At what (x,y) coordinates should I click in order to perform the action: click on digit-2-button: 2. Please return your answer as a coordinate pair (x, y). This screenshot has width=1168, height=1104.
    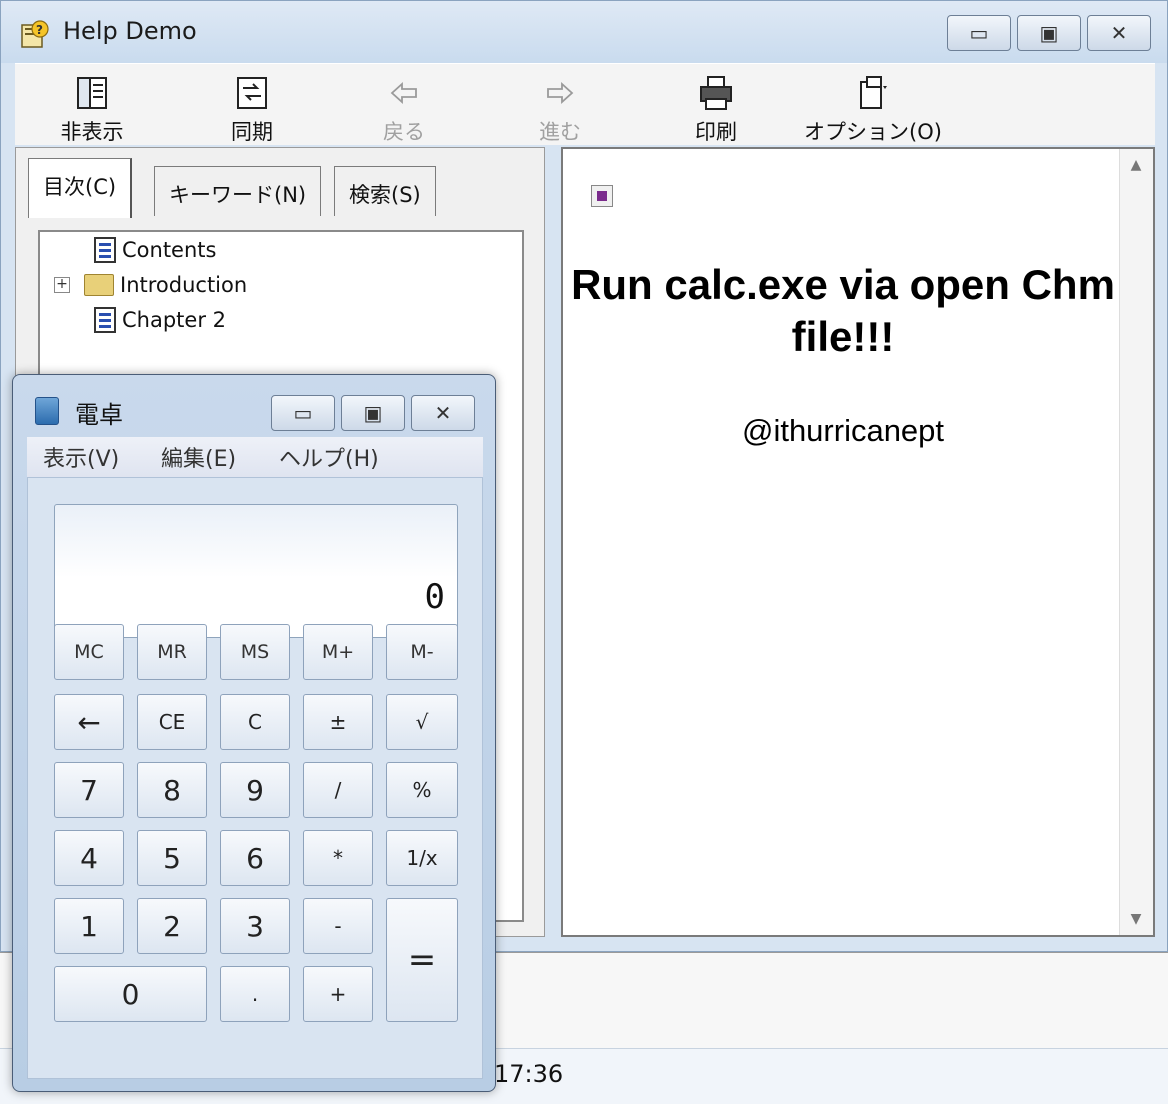
    Looking at the image, I should click on (172, 926).